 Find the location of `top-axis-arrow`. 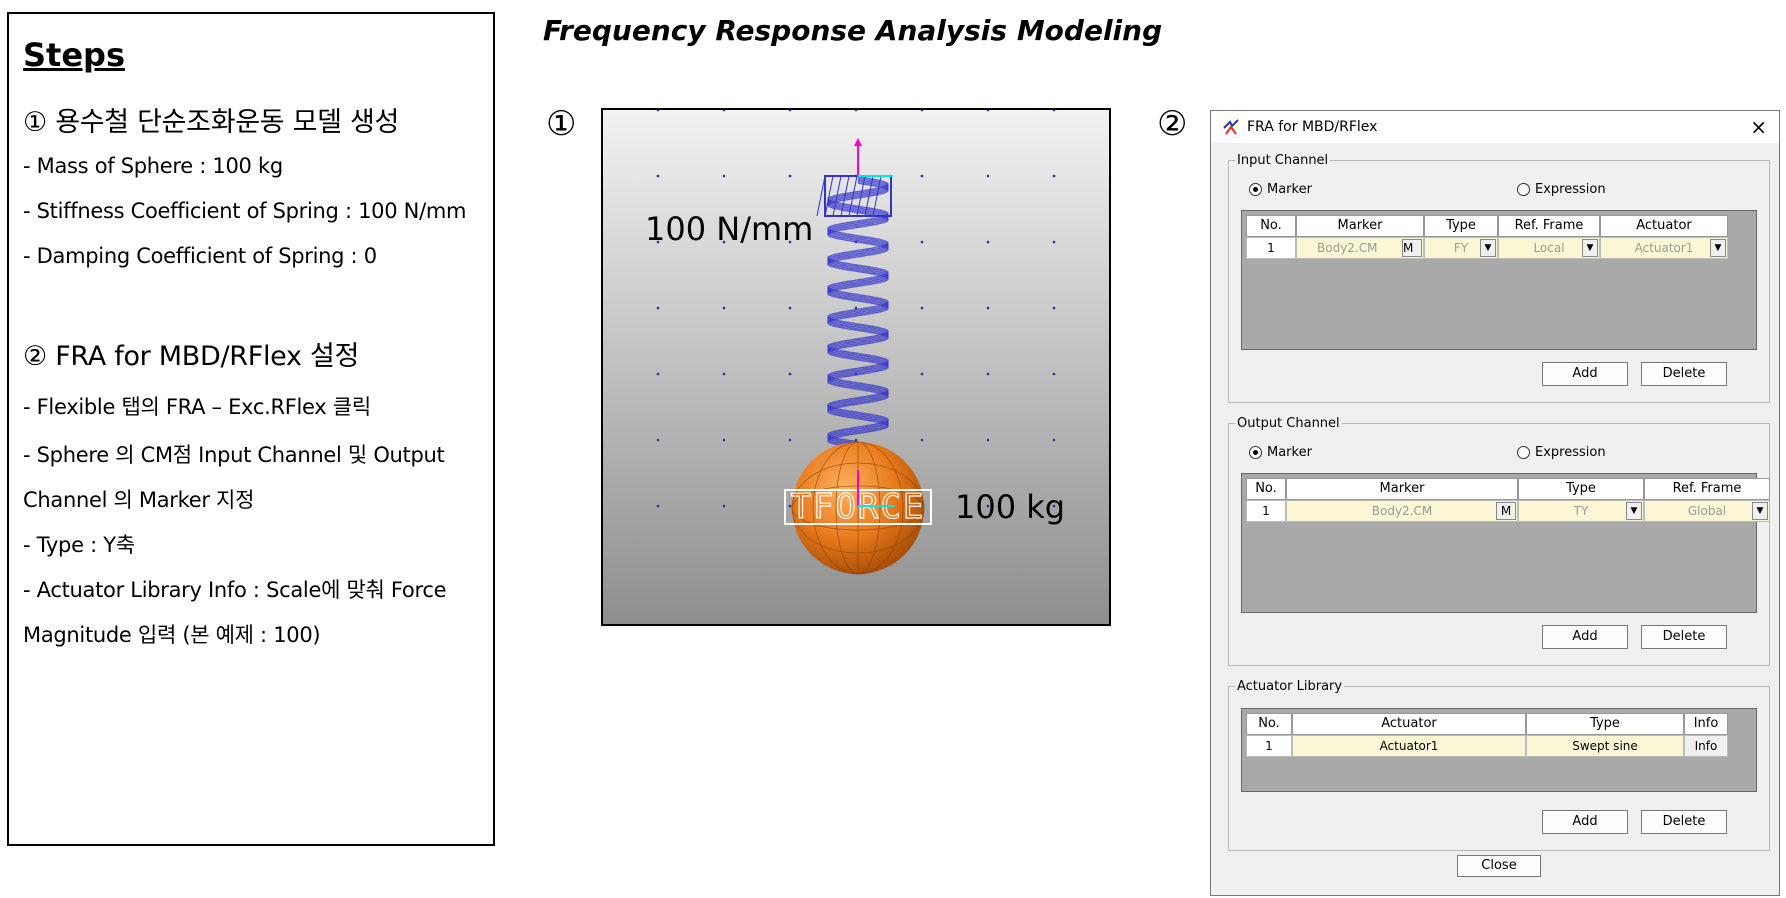

top-axis-arrow is located at coordinates (858, 142).